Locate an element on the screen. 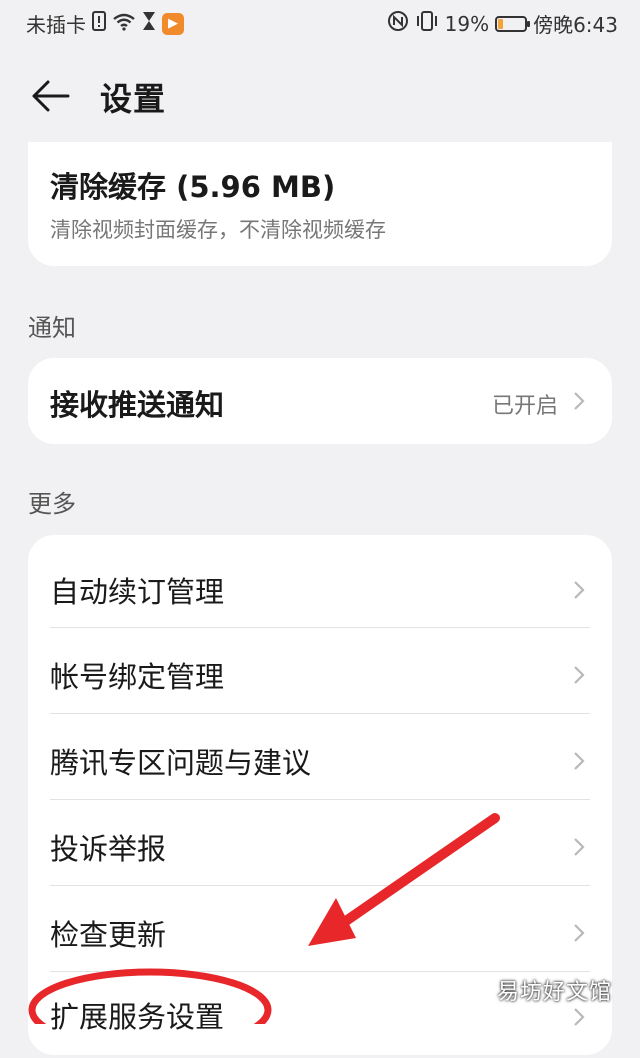 The image size is (640, 1058). annotation-overlay is located at coordinates (264, 918).